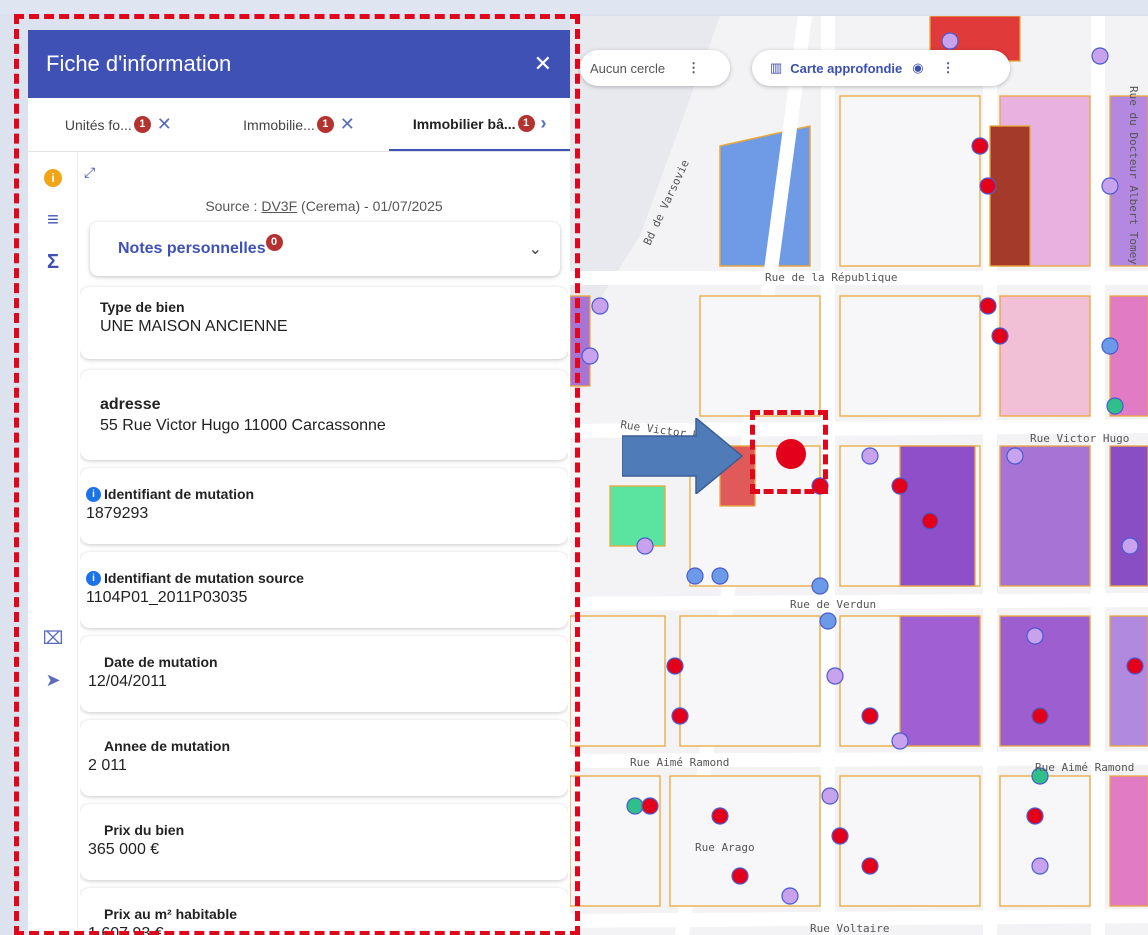 This screenshot has height=935, width=1148. Describe the element at coordinates (628, 68) in the screenshot. I see `circle-control-label: Aucun cercle` at that location.